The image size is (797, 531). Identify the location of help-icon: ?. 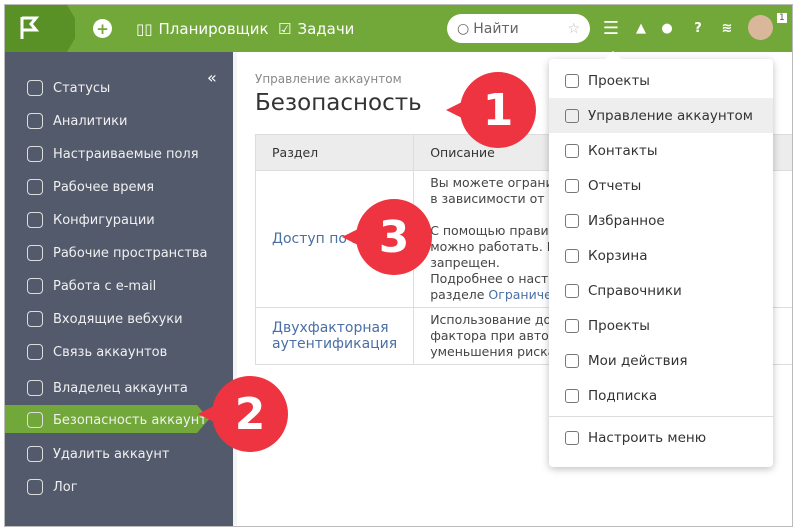
(698, 28).